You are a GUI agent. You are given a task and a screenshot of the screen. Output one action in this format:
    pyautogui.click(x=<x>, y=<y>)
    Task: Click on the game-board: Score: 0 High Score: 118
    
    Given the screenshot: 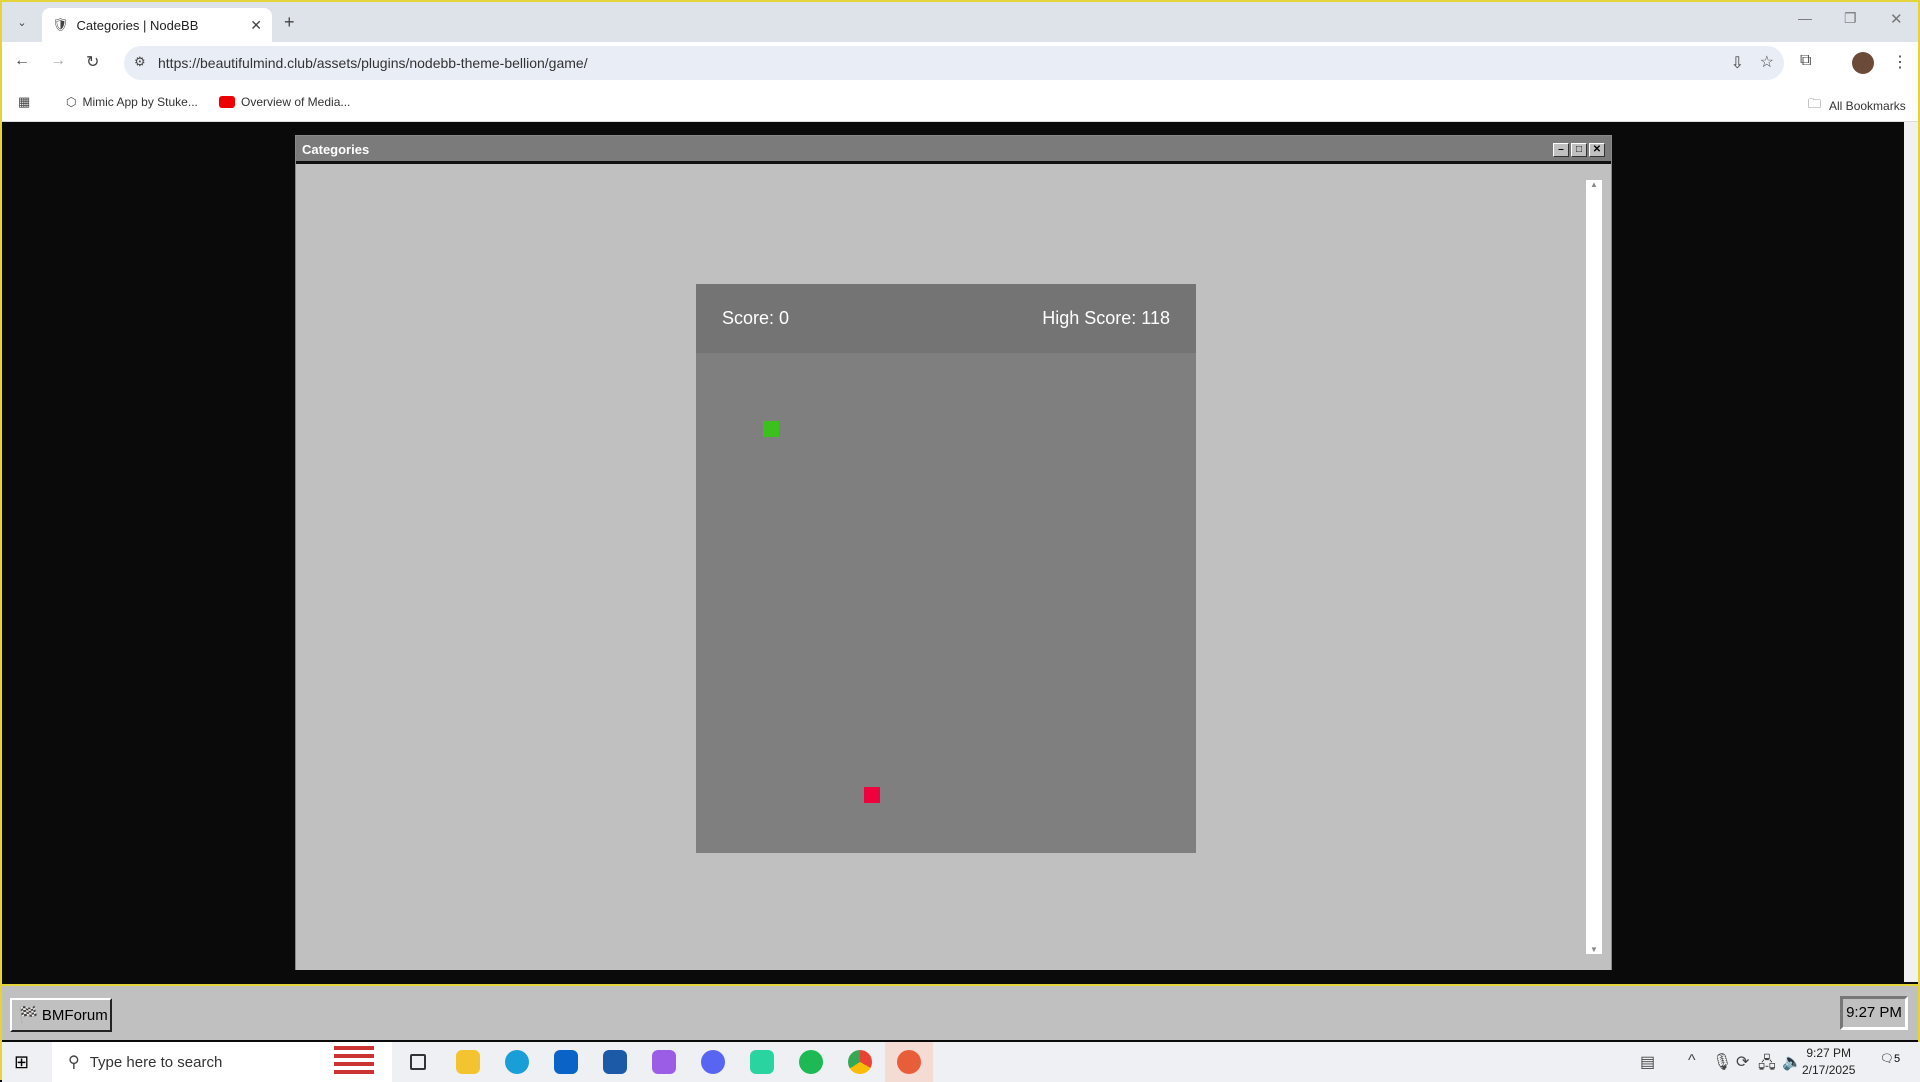 What is the action you would take?
    pyautogui.click(x=946, y=568)
    